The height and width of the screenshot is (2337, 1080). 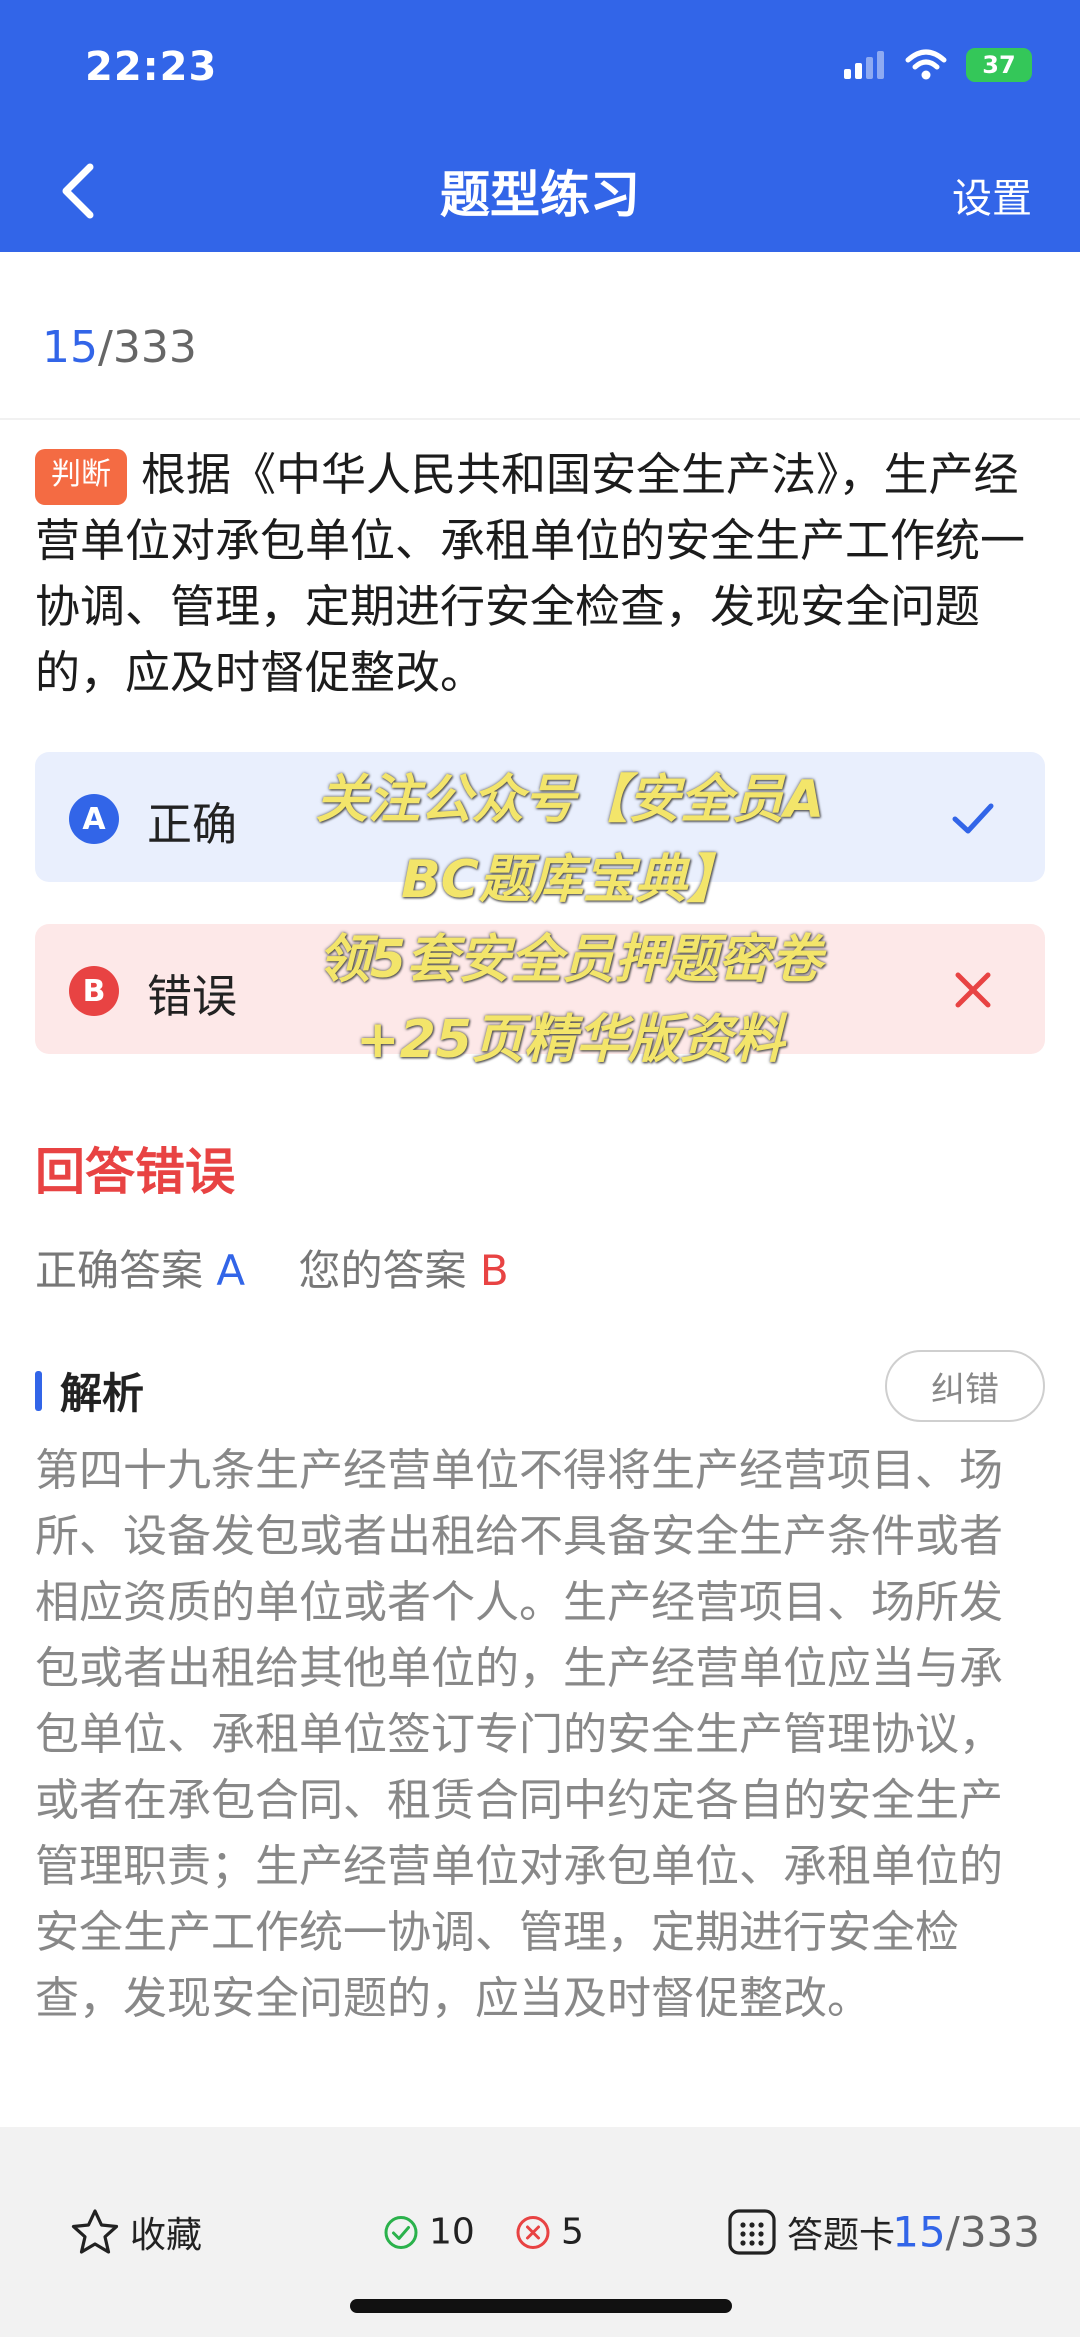 What do you see at coordinates (973, 990) in the screenshot?
I see `cross-icon` at bounding box center [973, 990].